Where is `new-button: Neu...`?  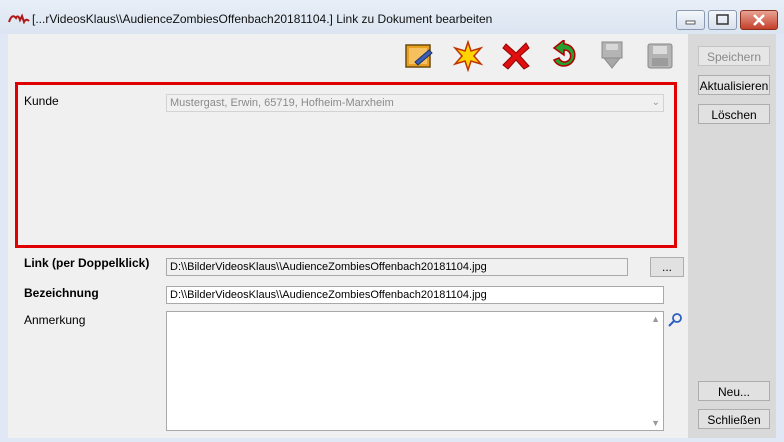
new-button: Neu... is located at coordinates (734, 391).